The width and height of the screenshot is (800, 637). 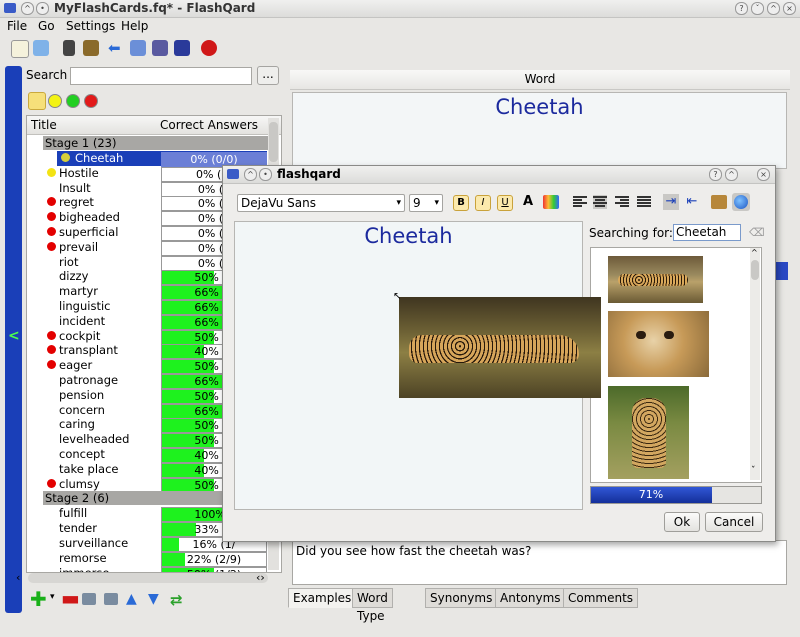 I want to click on tab-comments: Comments, so click(x=601, y=598).